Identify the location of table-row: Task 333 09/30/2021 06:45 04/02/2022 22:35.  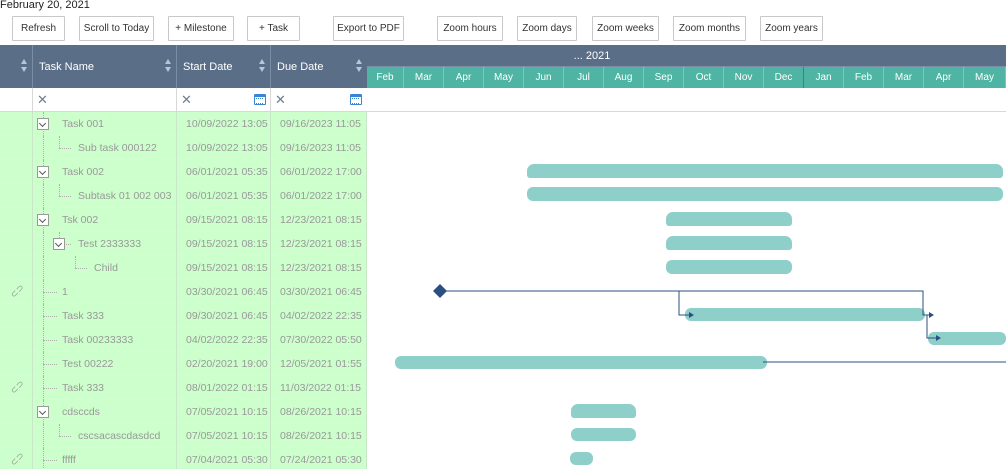
(183, 316).